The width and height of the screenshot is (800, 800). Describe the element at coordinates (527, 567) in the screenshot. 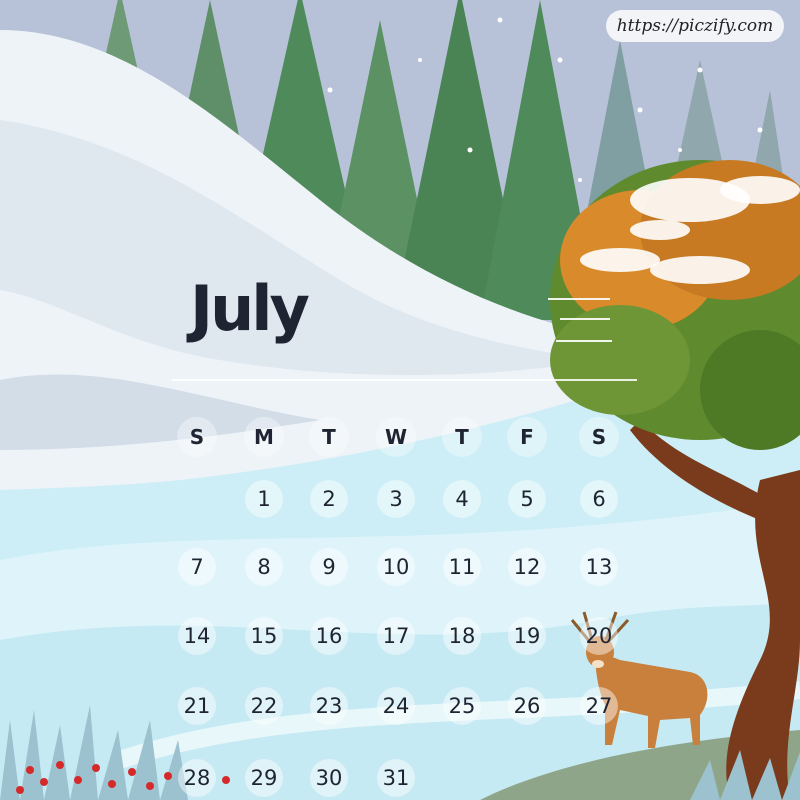

I see `day-cell: 12` at that location.